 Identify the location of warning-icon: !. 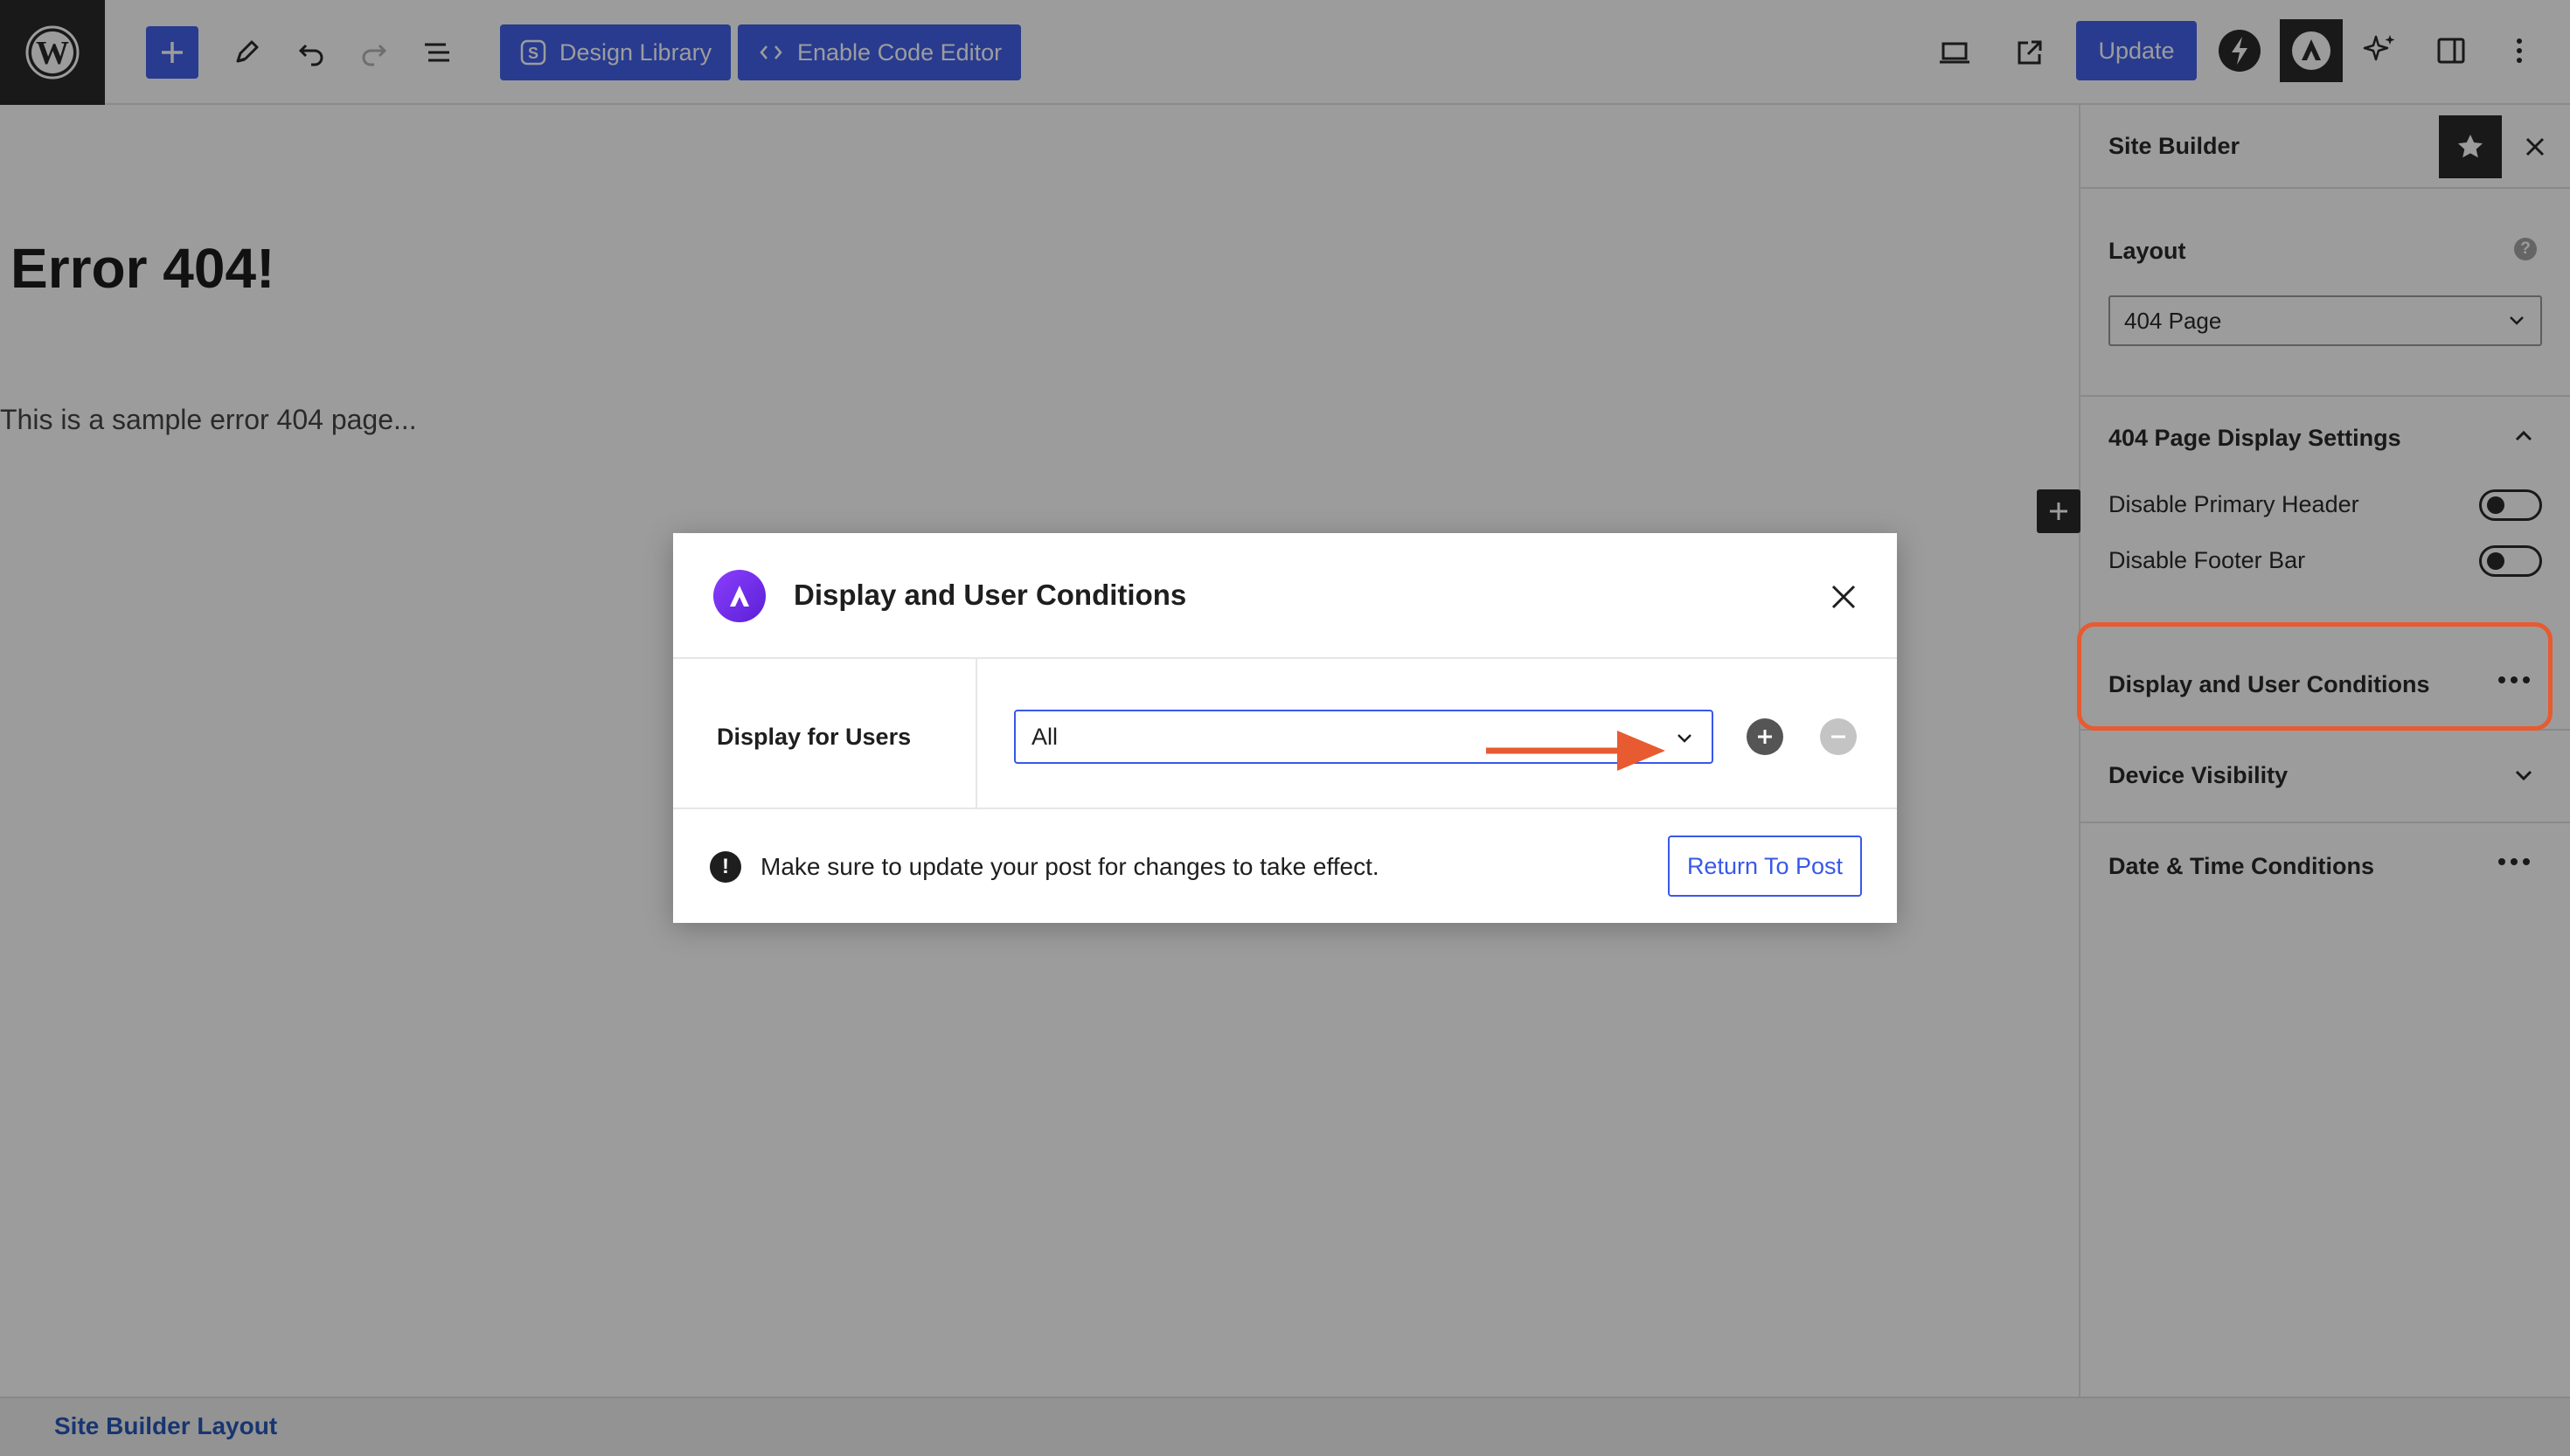
(725, 867).